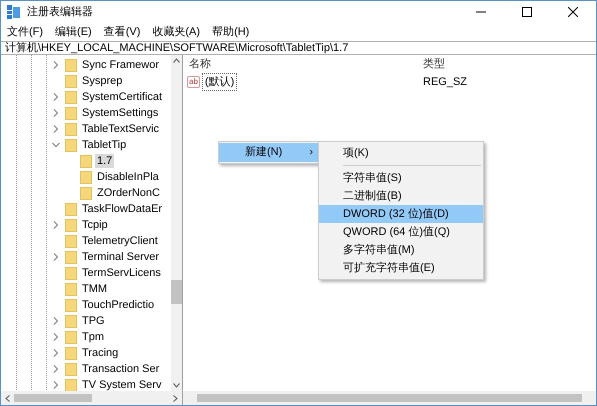 The height and width of the screenshot is (406, 597). What do you see at coordinates (120, 241) in the screenshot?
I see `tree-item: TelemetryClient` at bounding box center [120, 241].